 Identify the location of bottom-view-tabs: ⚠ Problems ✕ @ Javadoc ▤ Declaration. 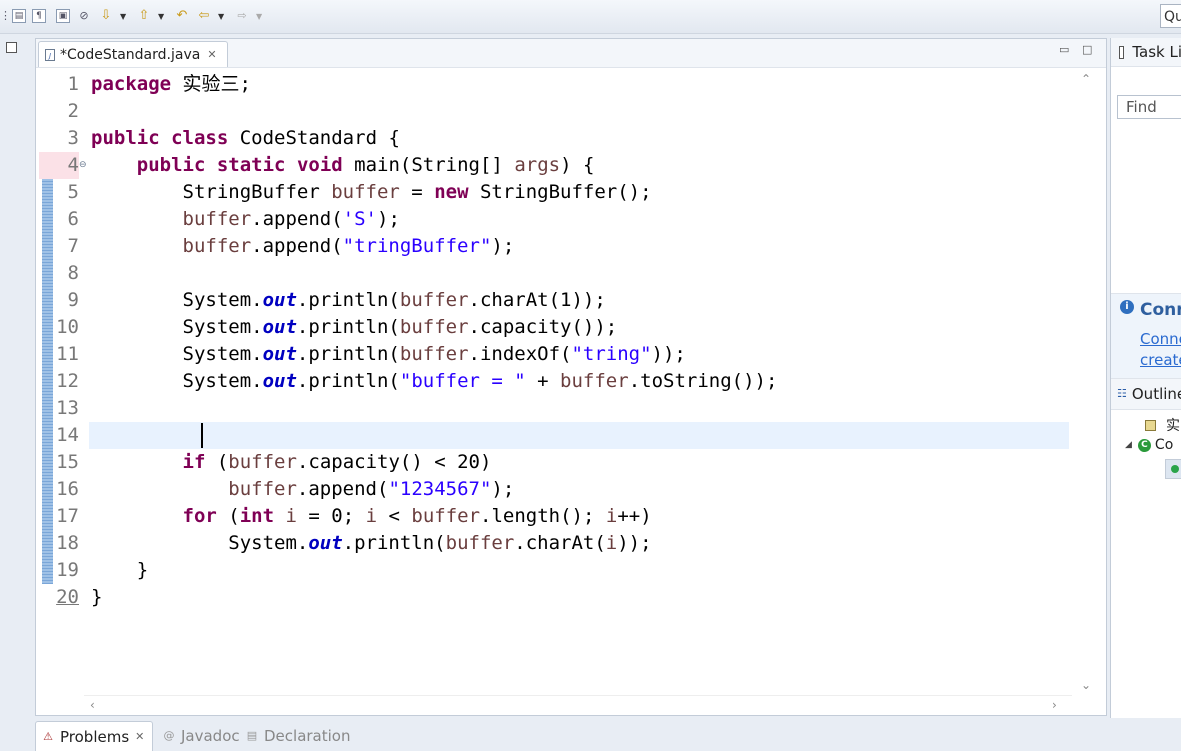
(608, 736).